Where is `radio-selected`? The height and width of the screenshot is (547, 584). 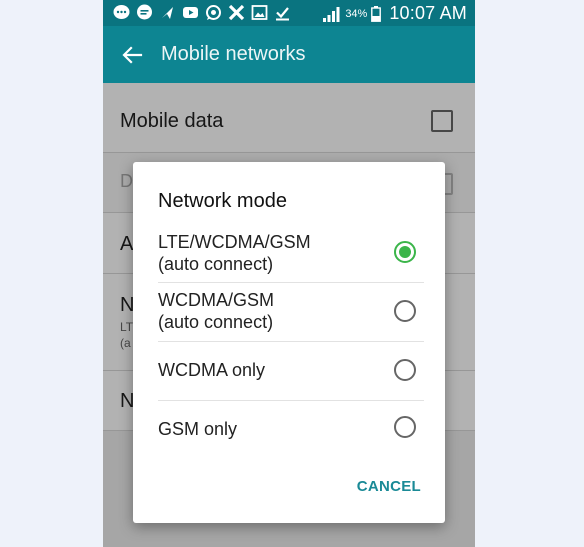 radio-selected is located at coordinates (405, 252).